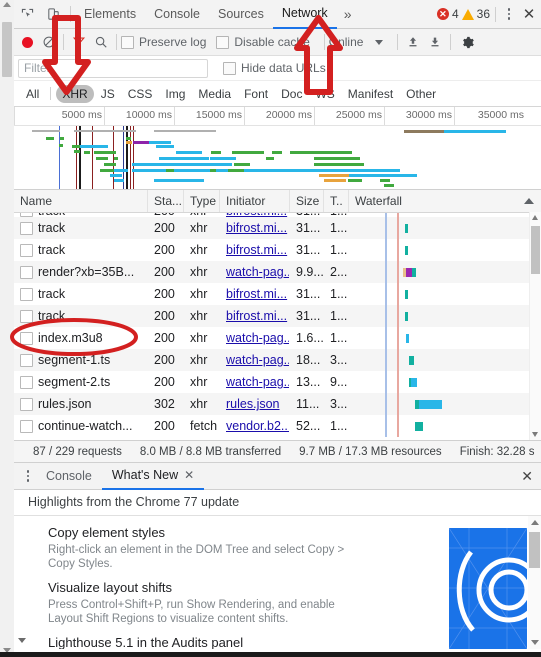 Image resolution: width=541 pixels, height=657 pixels. What do you see at coordinates (535, 326) in the screenshot?
I see `table-scrollbar` at bounding box center [535, 326].